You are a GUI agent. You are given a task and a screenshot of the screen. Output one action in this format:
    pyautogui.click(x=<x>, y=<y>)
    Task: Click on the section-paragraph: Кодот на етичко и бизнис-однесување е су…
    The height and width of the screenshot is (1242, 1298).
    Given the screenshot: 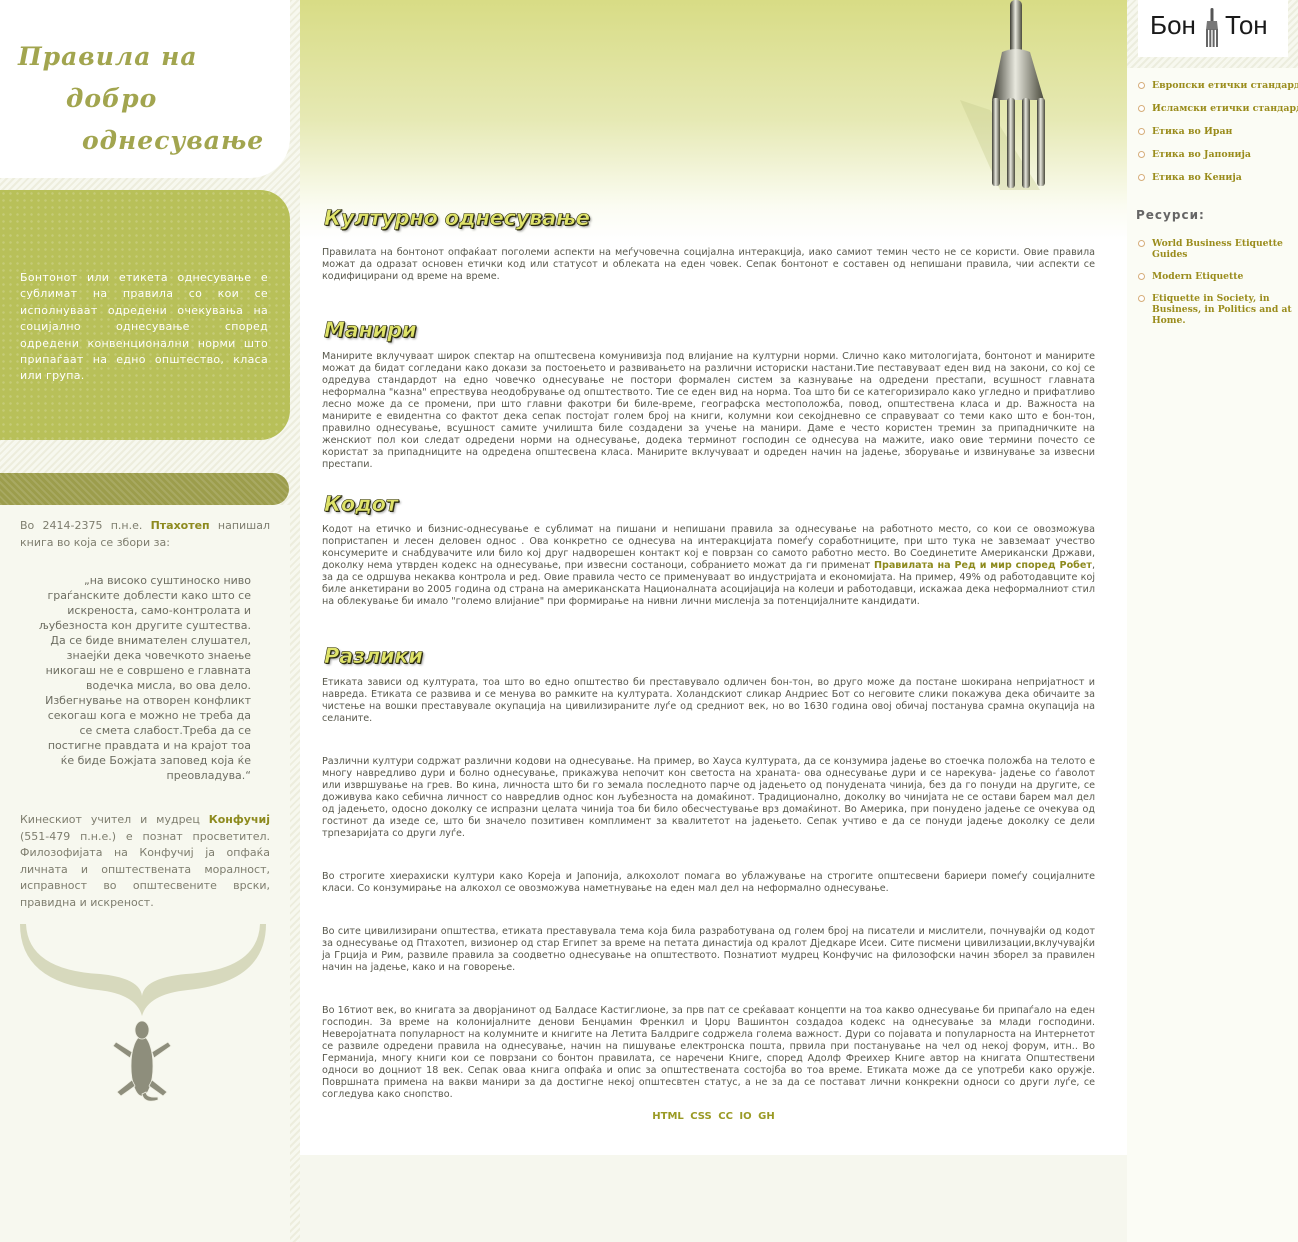 What is the action you would take?
    pyautogui.click(x=708, y=565)
    